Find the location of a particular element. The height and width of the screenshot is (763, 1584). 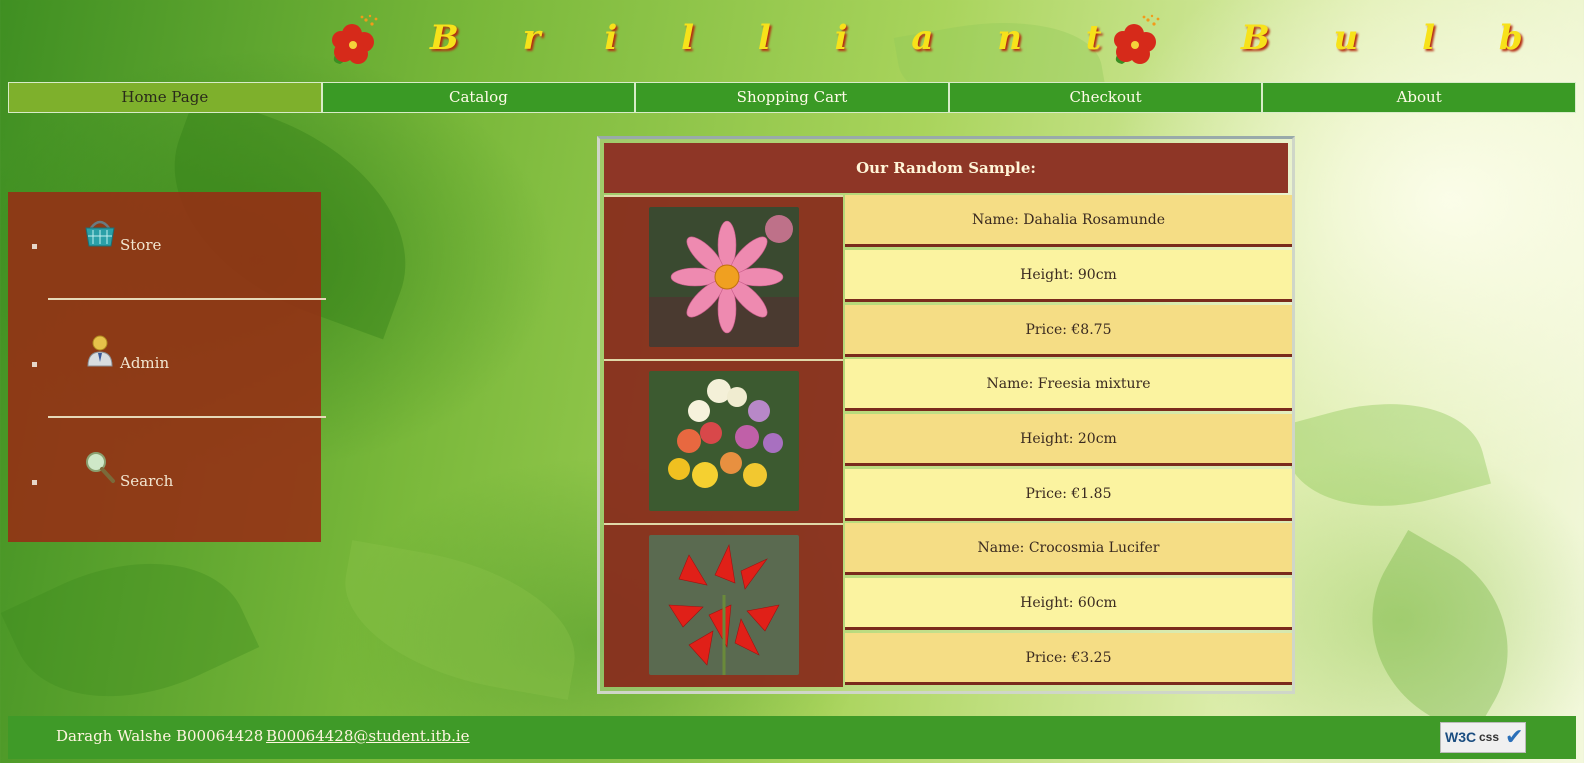

w3c-logo-text: W3C is located at coordinates (1461, 737).